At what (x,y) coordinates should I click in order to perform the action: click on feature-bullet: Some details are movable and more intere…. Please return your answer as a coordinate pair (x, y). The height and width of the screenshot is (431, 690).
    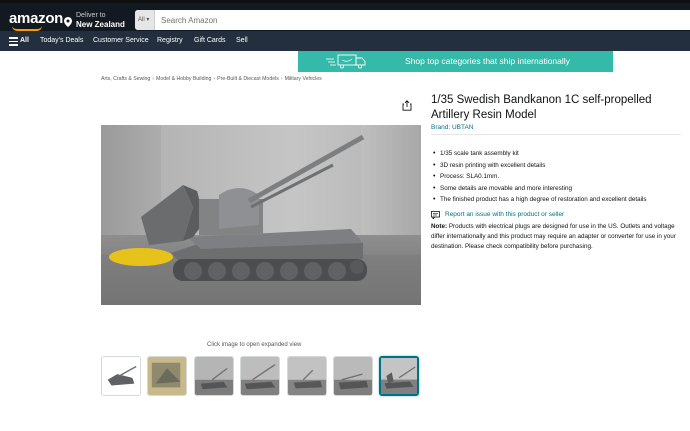
    Looking at the image, I should click on (560, 189).